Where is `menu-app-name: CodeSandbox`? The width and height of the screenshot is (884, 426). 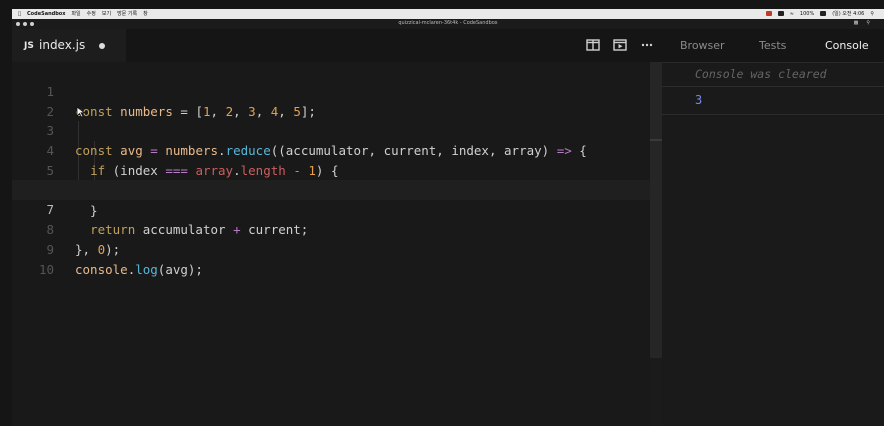 menu-app-name: CodeSandbox is located at coordinates (46, 14).